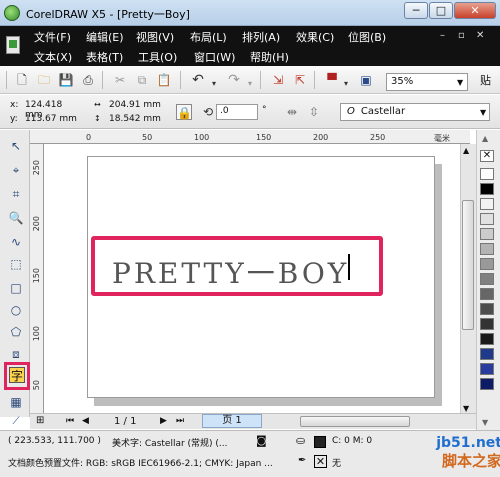  What do you see at coordinates (250, 84) in the screenshot?
I see `redo-dropdown-icon: ▾` at bounding box center [250, 84].